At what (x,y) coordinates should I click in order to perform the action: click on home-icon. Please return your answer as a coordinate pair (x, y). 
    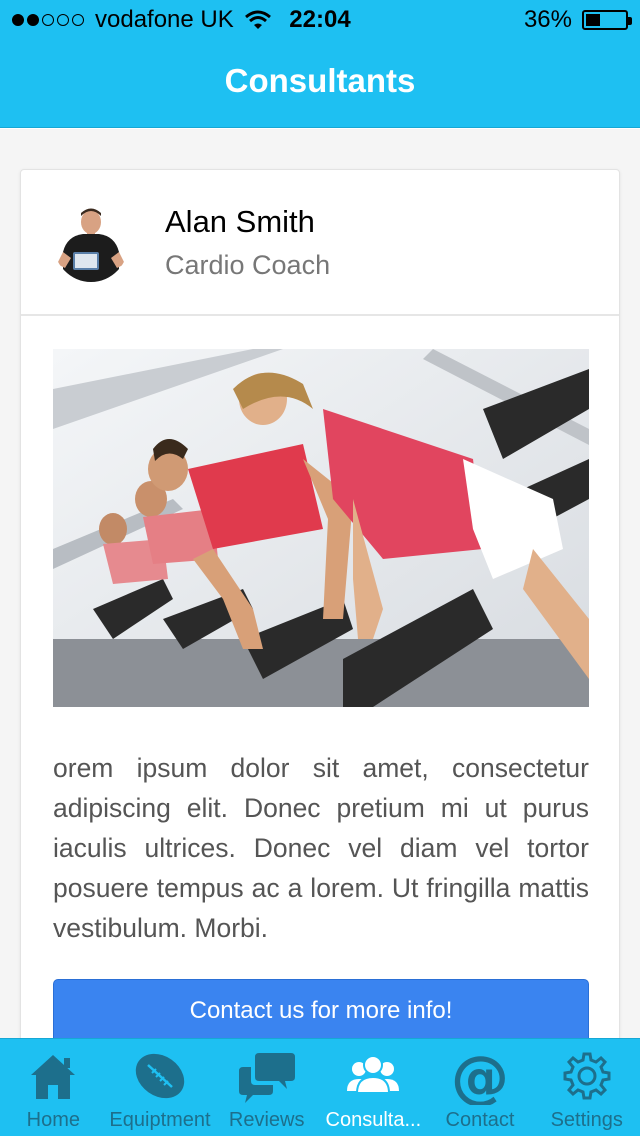
    Looking at the image, I should click on (53, 1077).